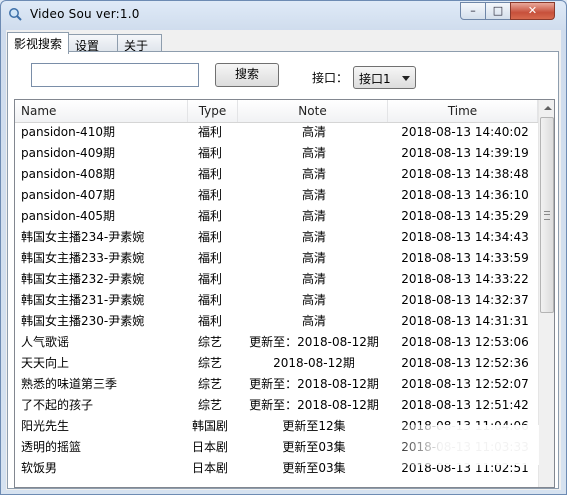 The height and width of the screenshot is (495, 567). I want to click on vertical-scrollbar, so click(546, 293).